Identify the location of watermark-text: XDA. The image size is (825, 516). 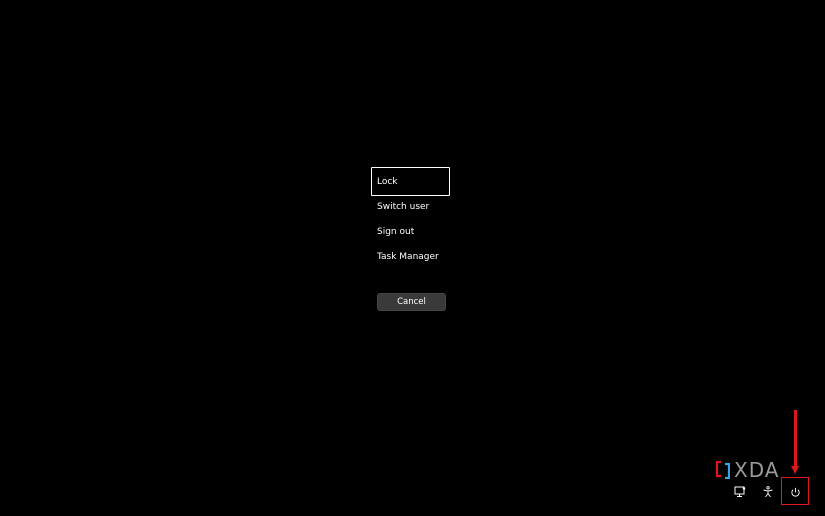
(757, 470).